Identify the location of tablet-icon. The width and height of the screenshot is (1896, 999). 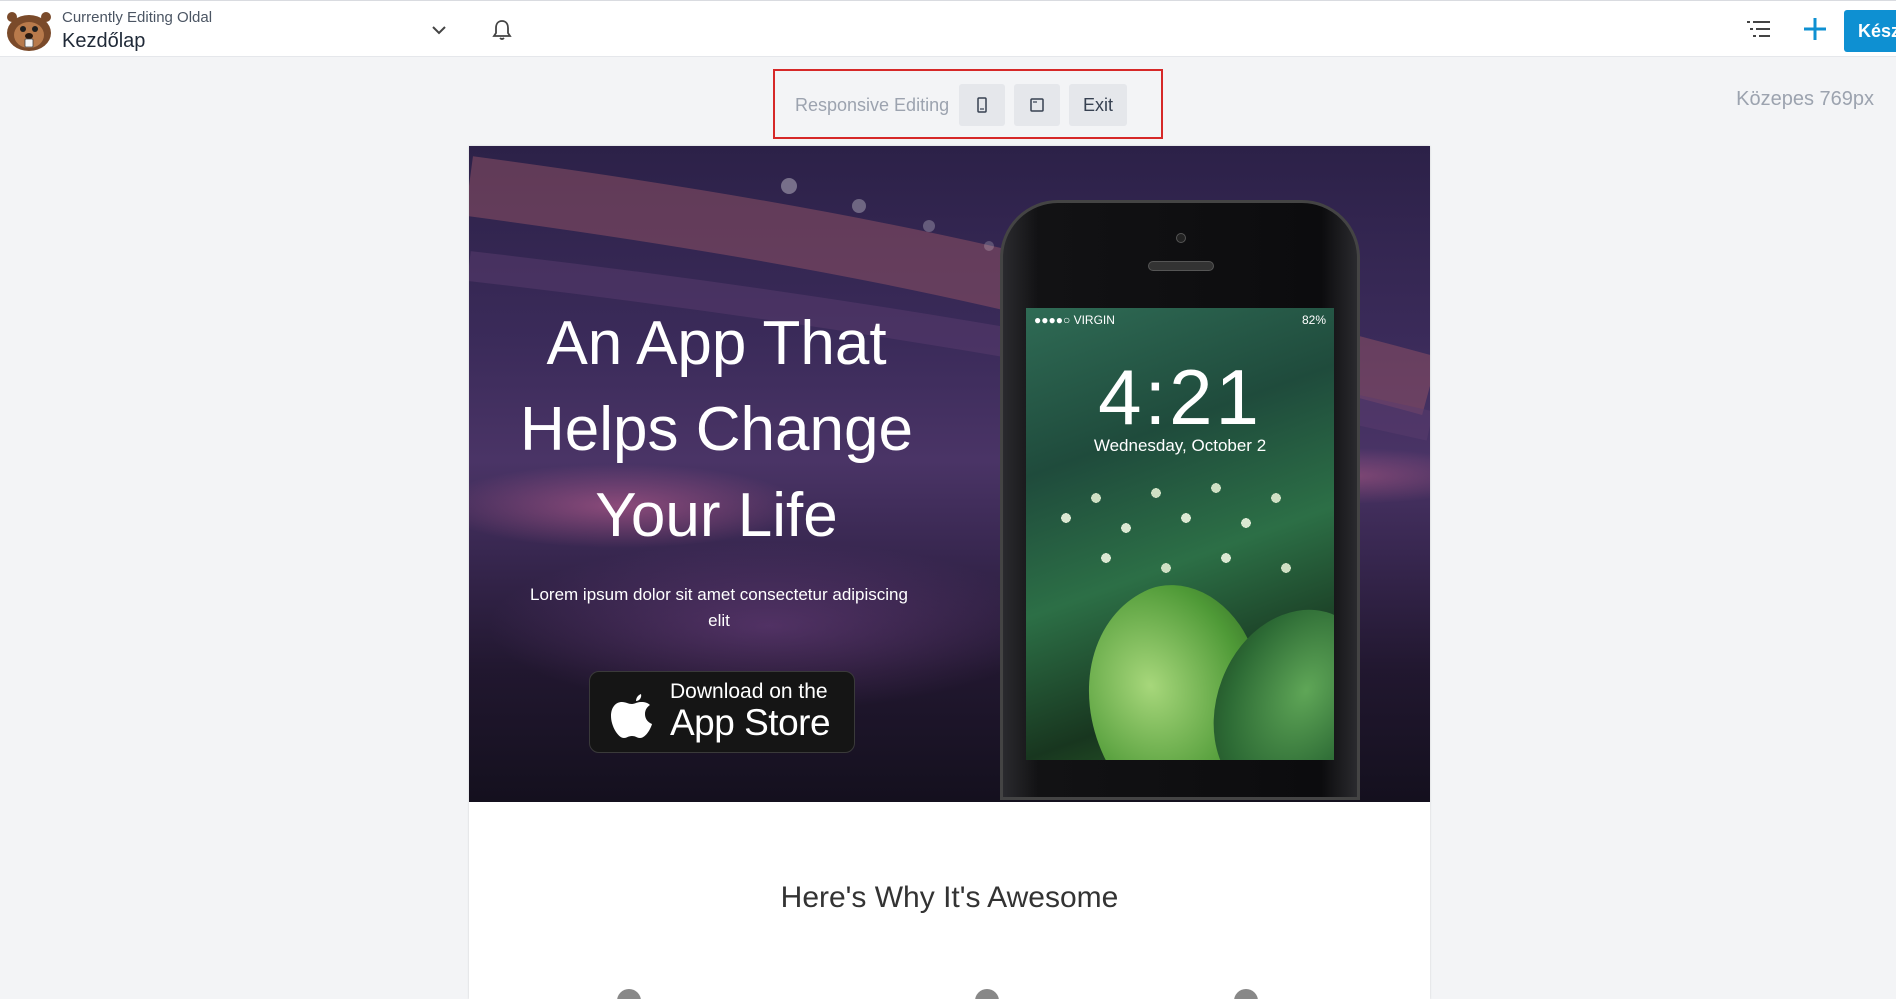
(1037, 105).